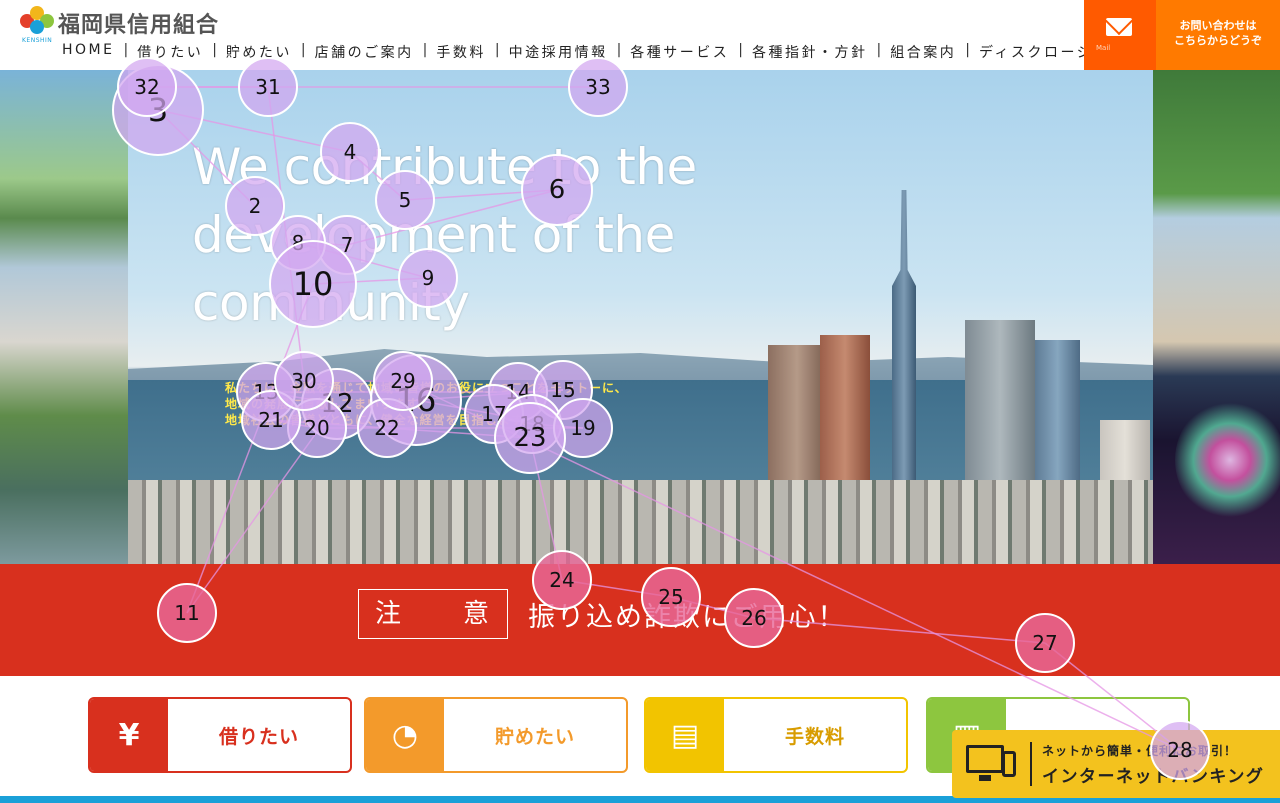 The image size is (1280, 803). Describe the element at coordinates (923, 52) in the screenshot. I see `nav-item-about: 組合案内` at that location.